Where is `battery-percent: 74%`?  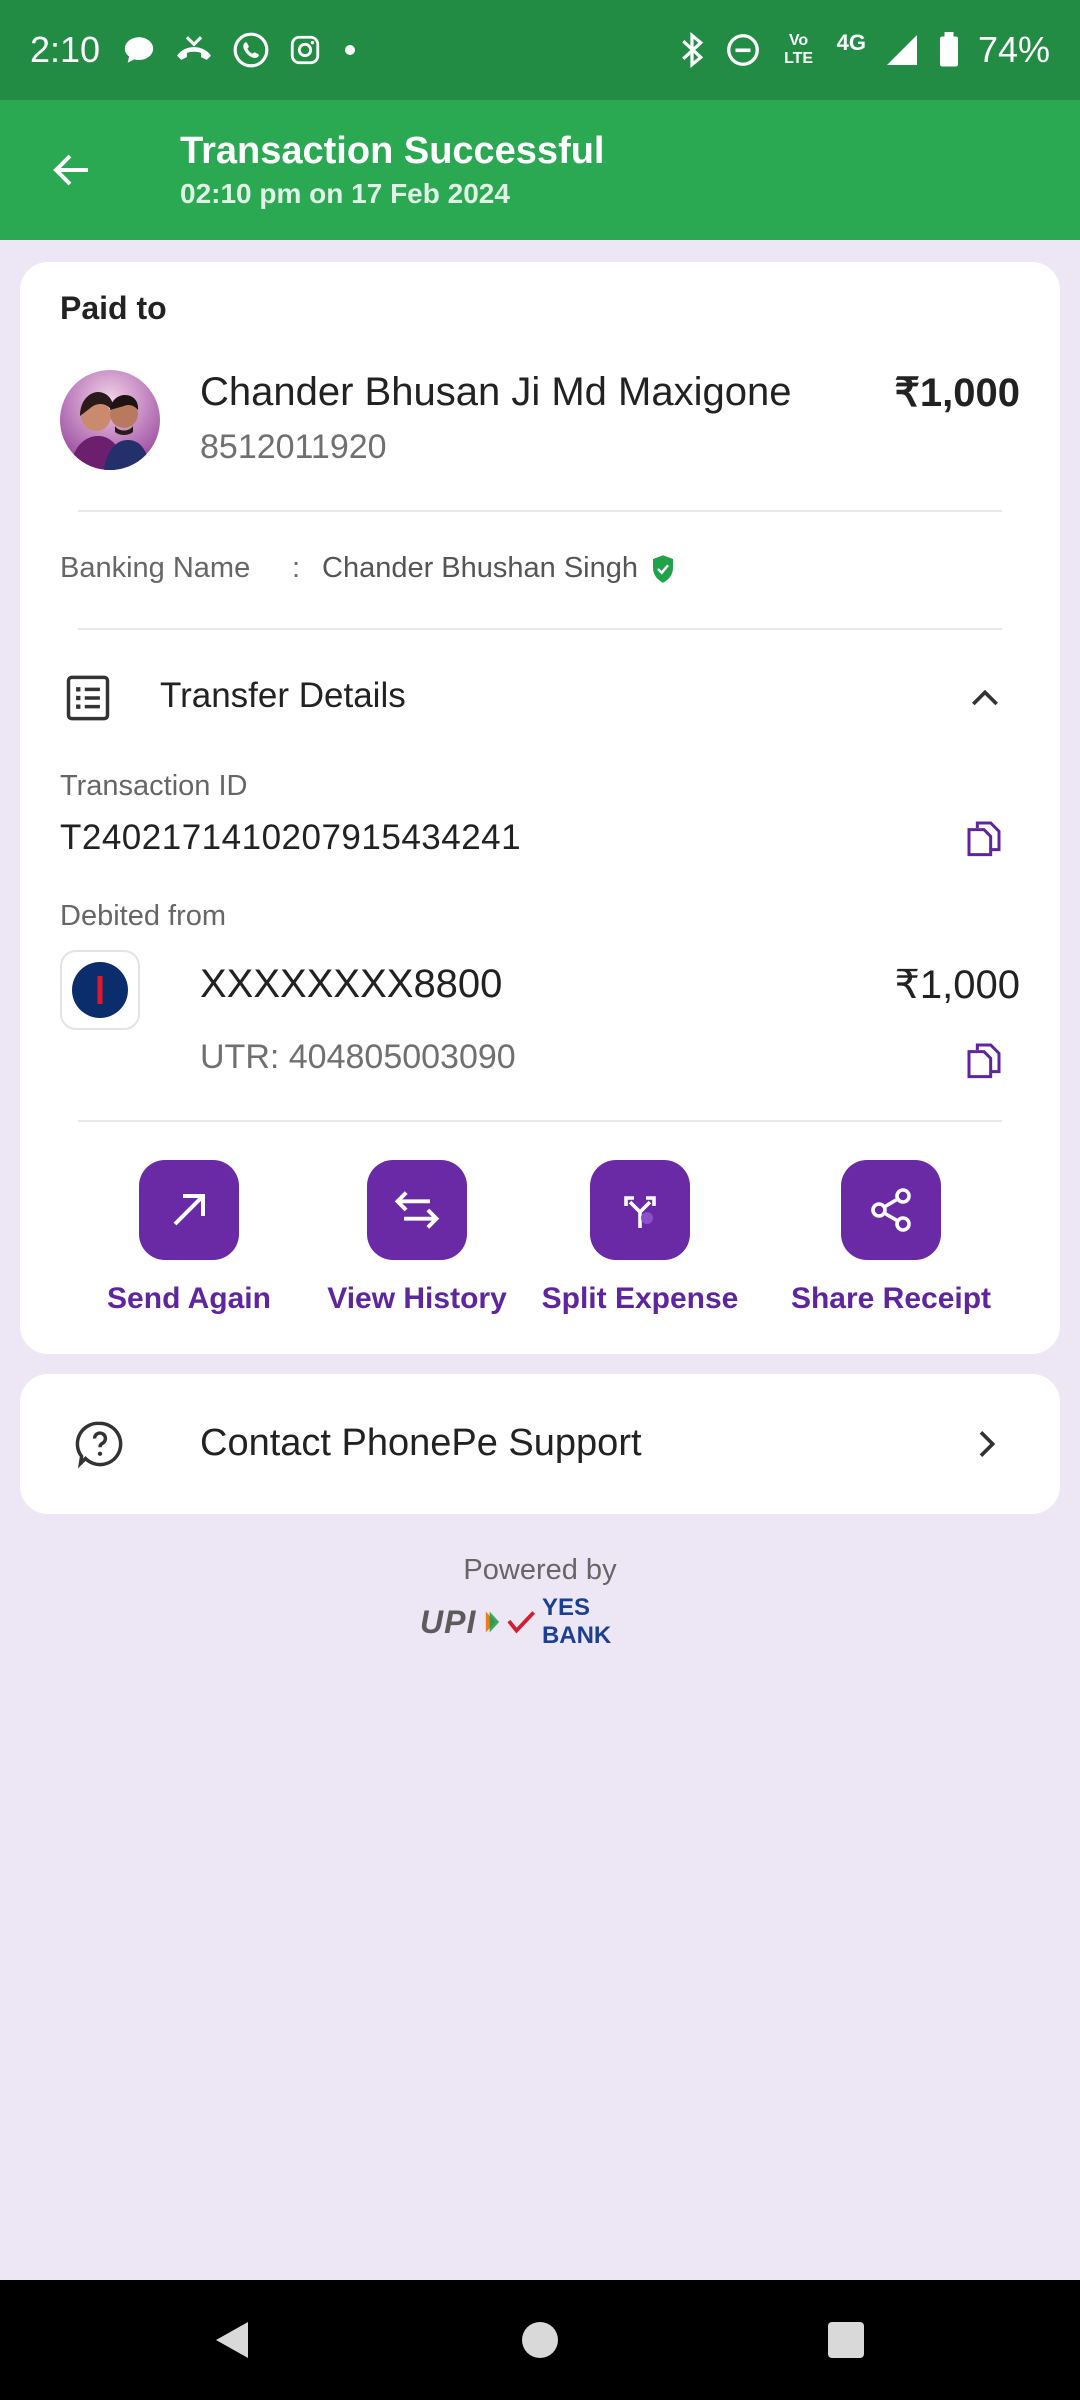 battery-percent: 74% is located at coordinates (1013, 49).